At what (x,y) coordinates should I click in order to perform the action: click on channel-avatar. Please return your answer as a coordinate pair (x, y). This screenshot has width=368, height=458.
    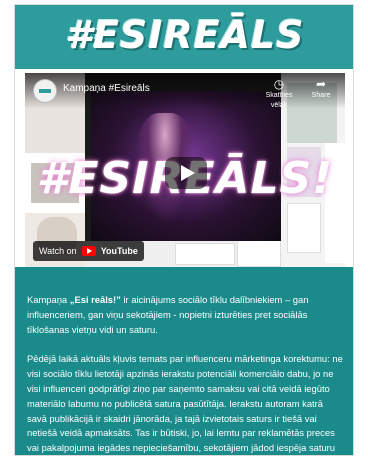
    Looking at the image, I should click on (45, 91).